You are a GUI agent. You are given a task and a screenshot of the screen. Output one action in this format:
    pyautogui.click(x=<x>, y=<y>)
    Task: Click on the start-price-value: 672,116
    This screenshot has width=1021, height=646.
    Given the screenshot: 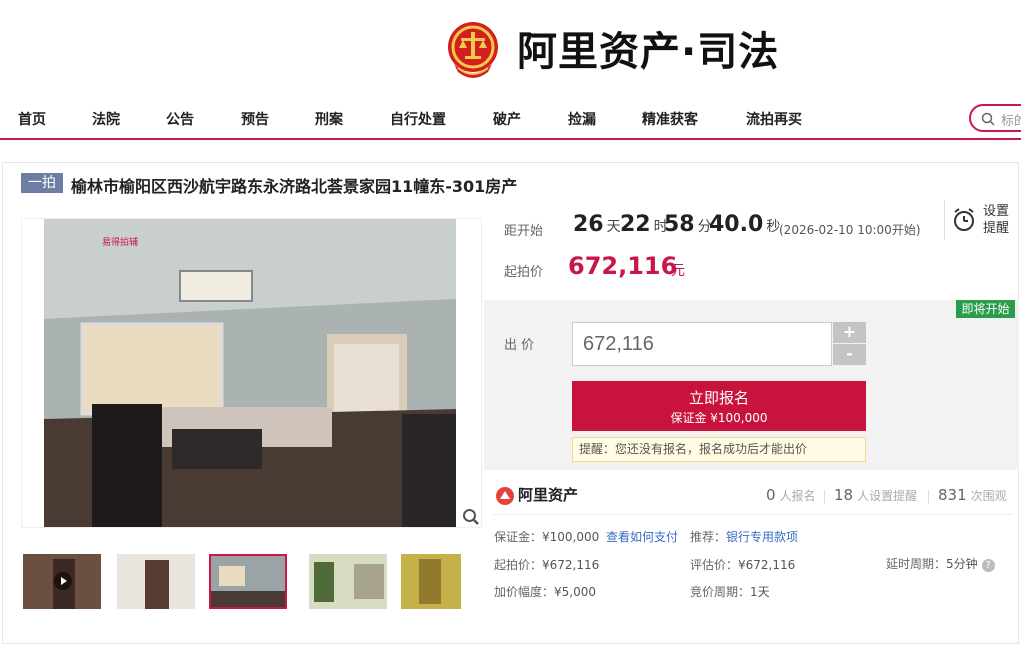 What is the action you would take?
    pyautogui.click(x=623, y=266)
    